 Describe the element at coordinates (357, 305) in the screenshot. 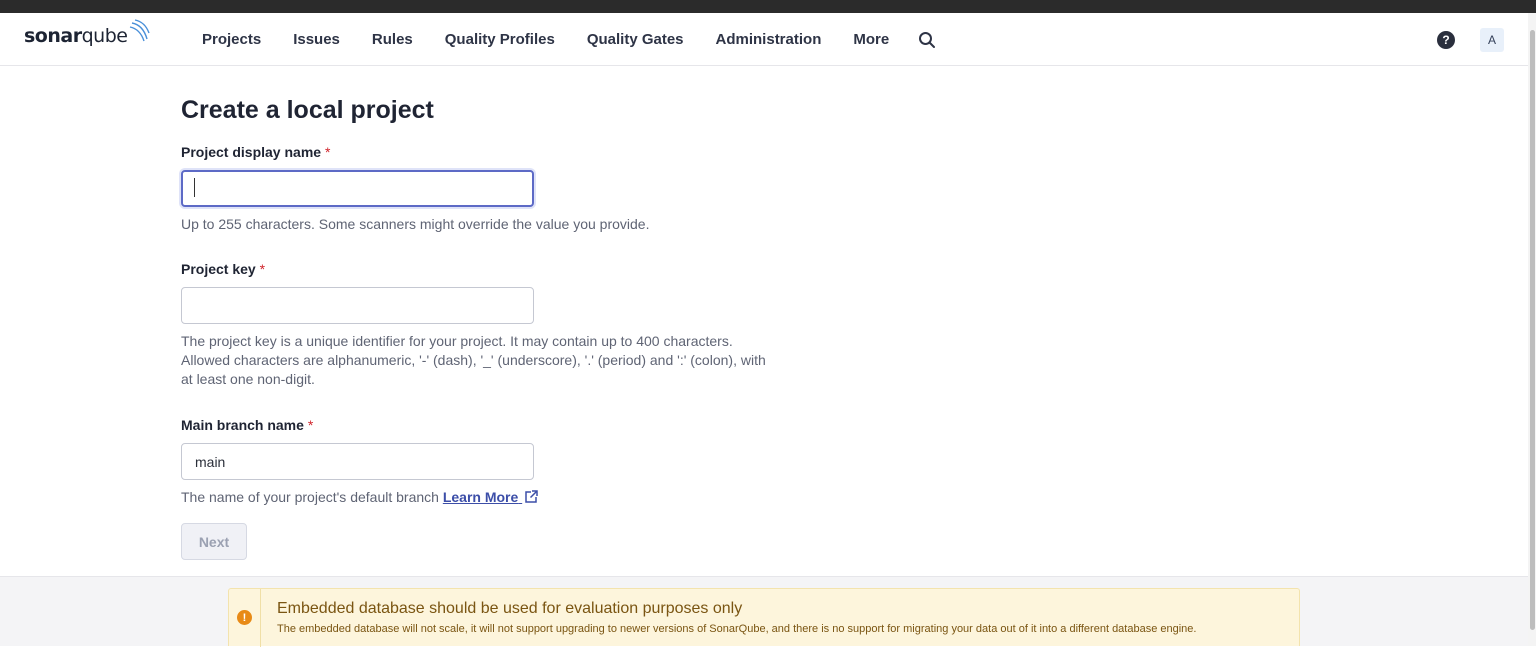

I see `project-key-input` at that location.